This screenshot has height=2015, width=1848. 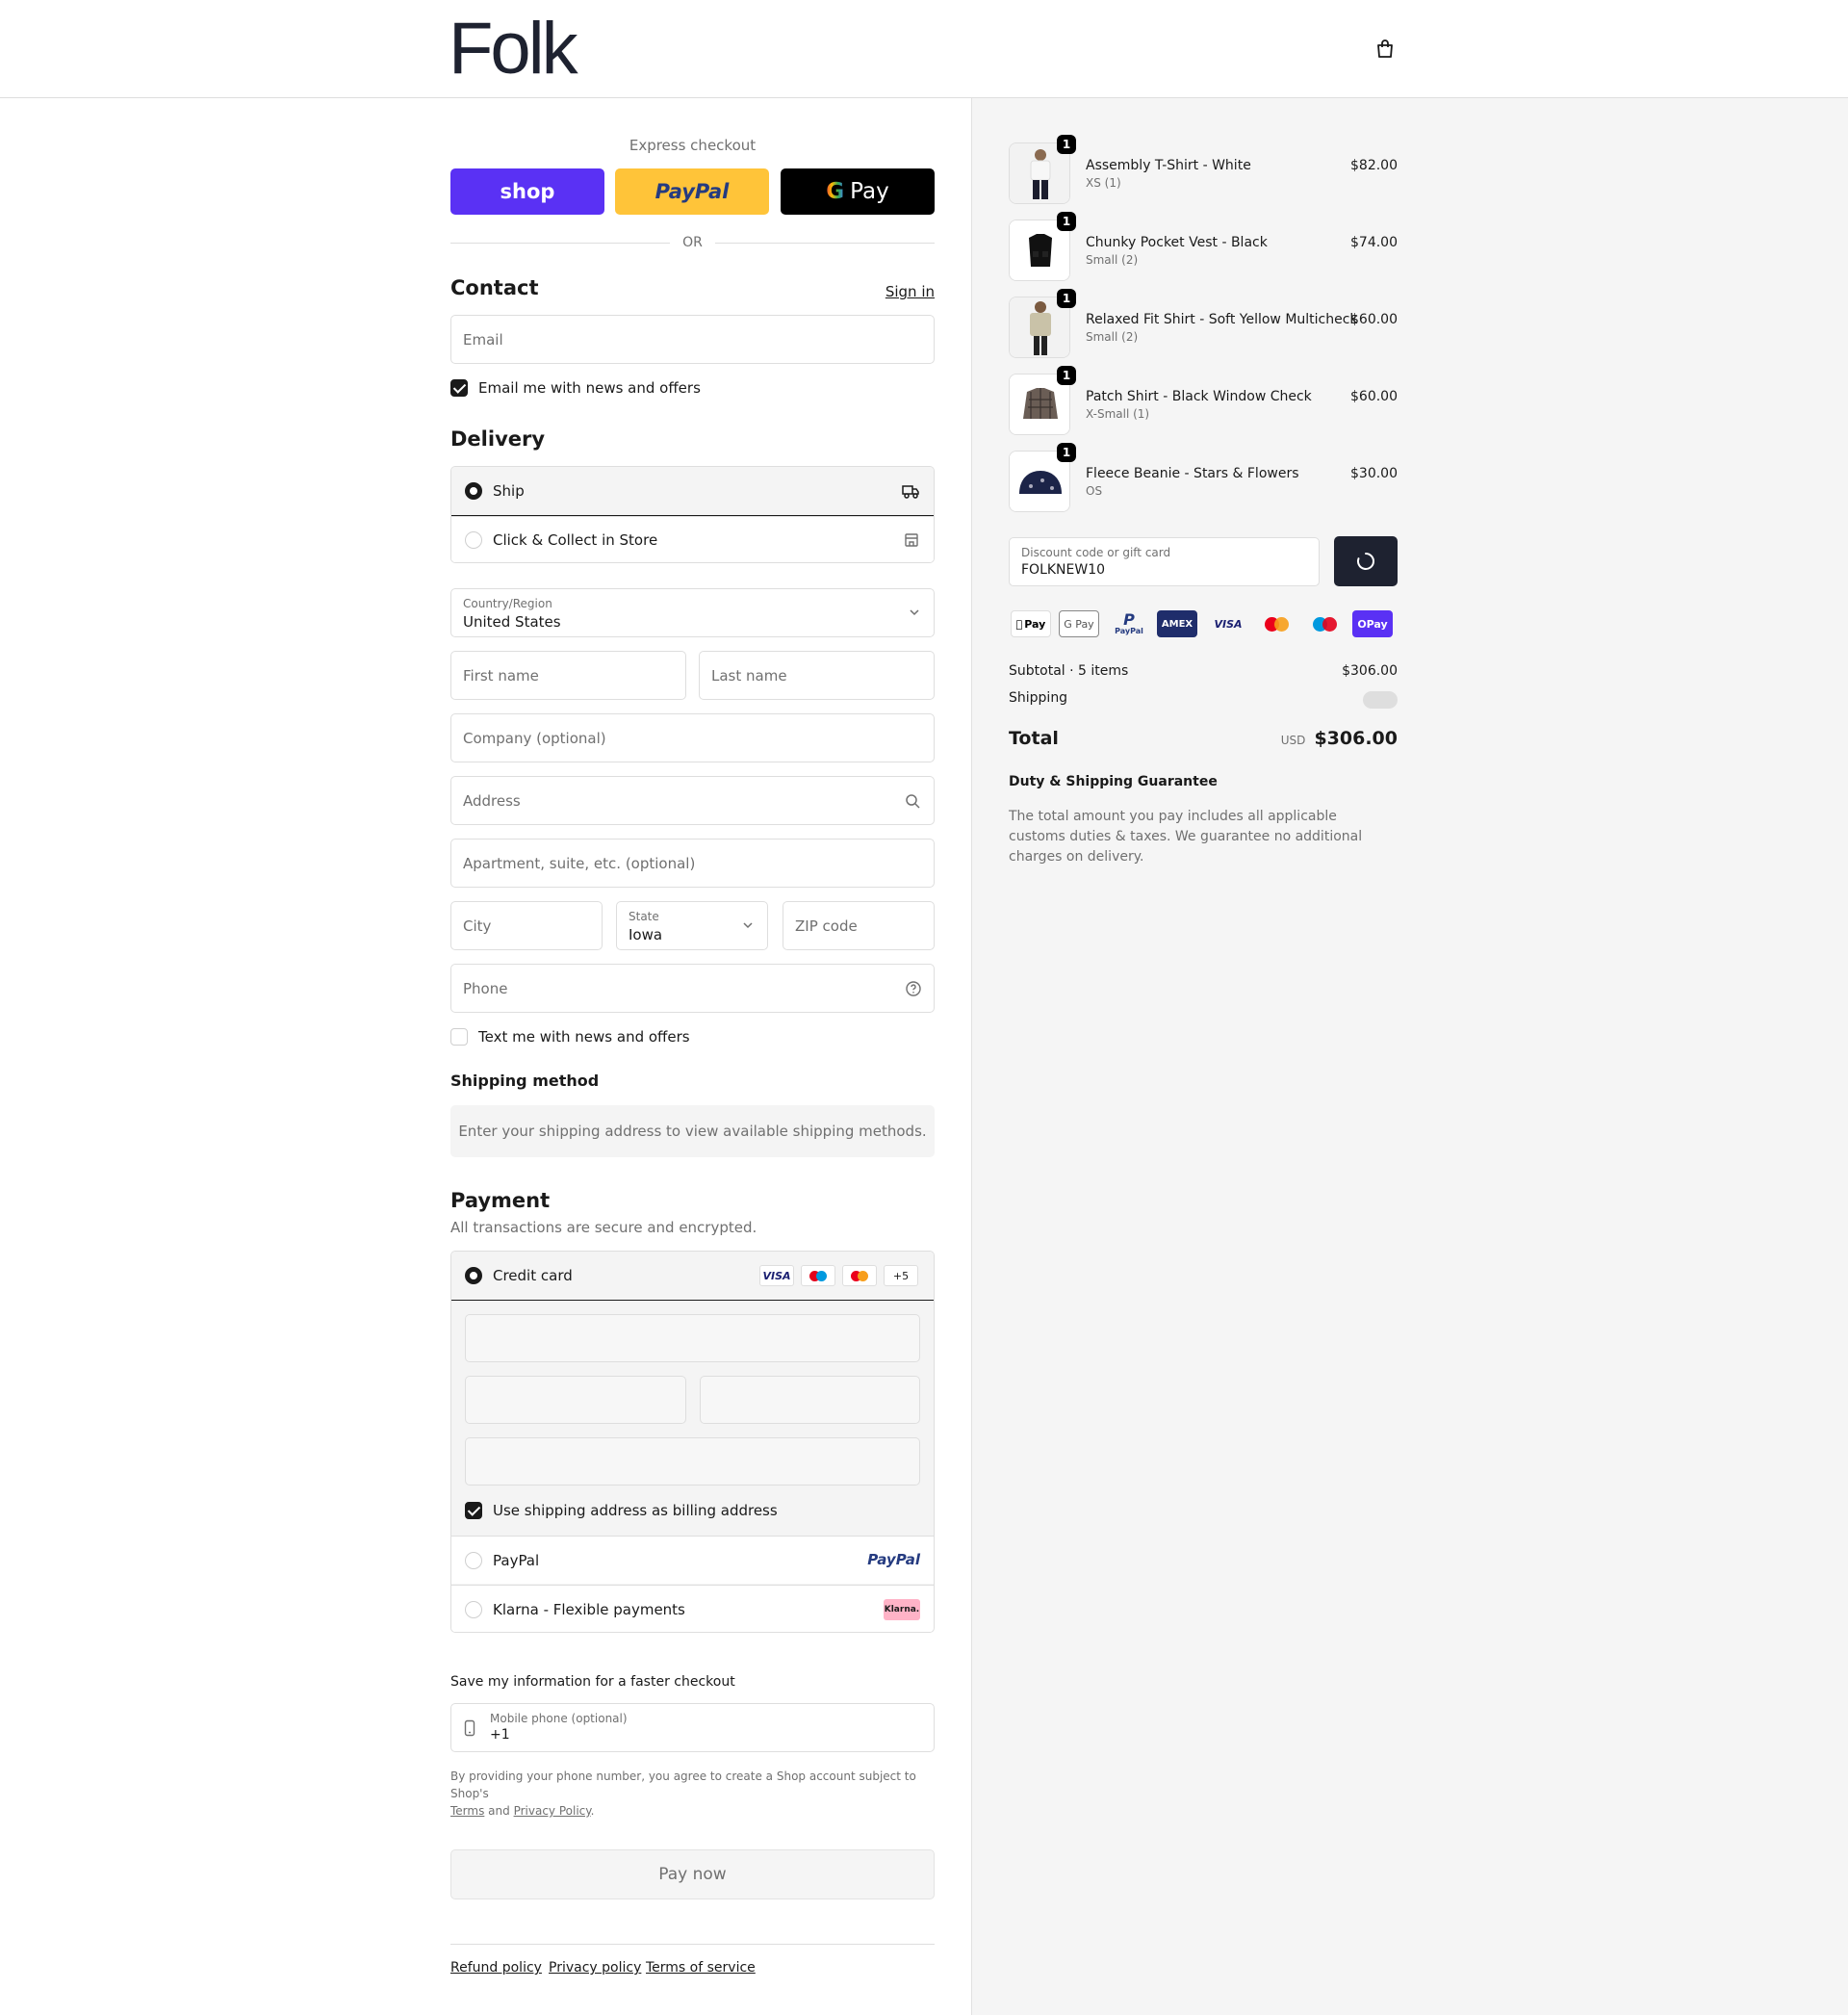 I want to click on text-news-checkbox, so click(x=459, y=1037).